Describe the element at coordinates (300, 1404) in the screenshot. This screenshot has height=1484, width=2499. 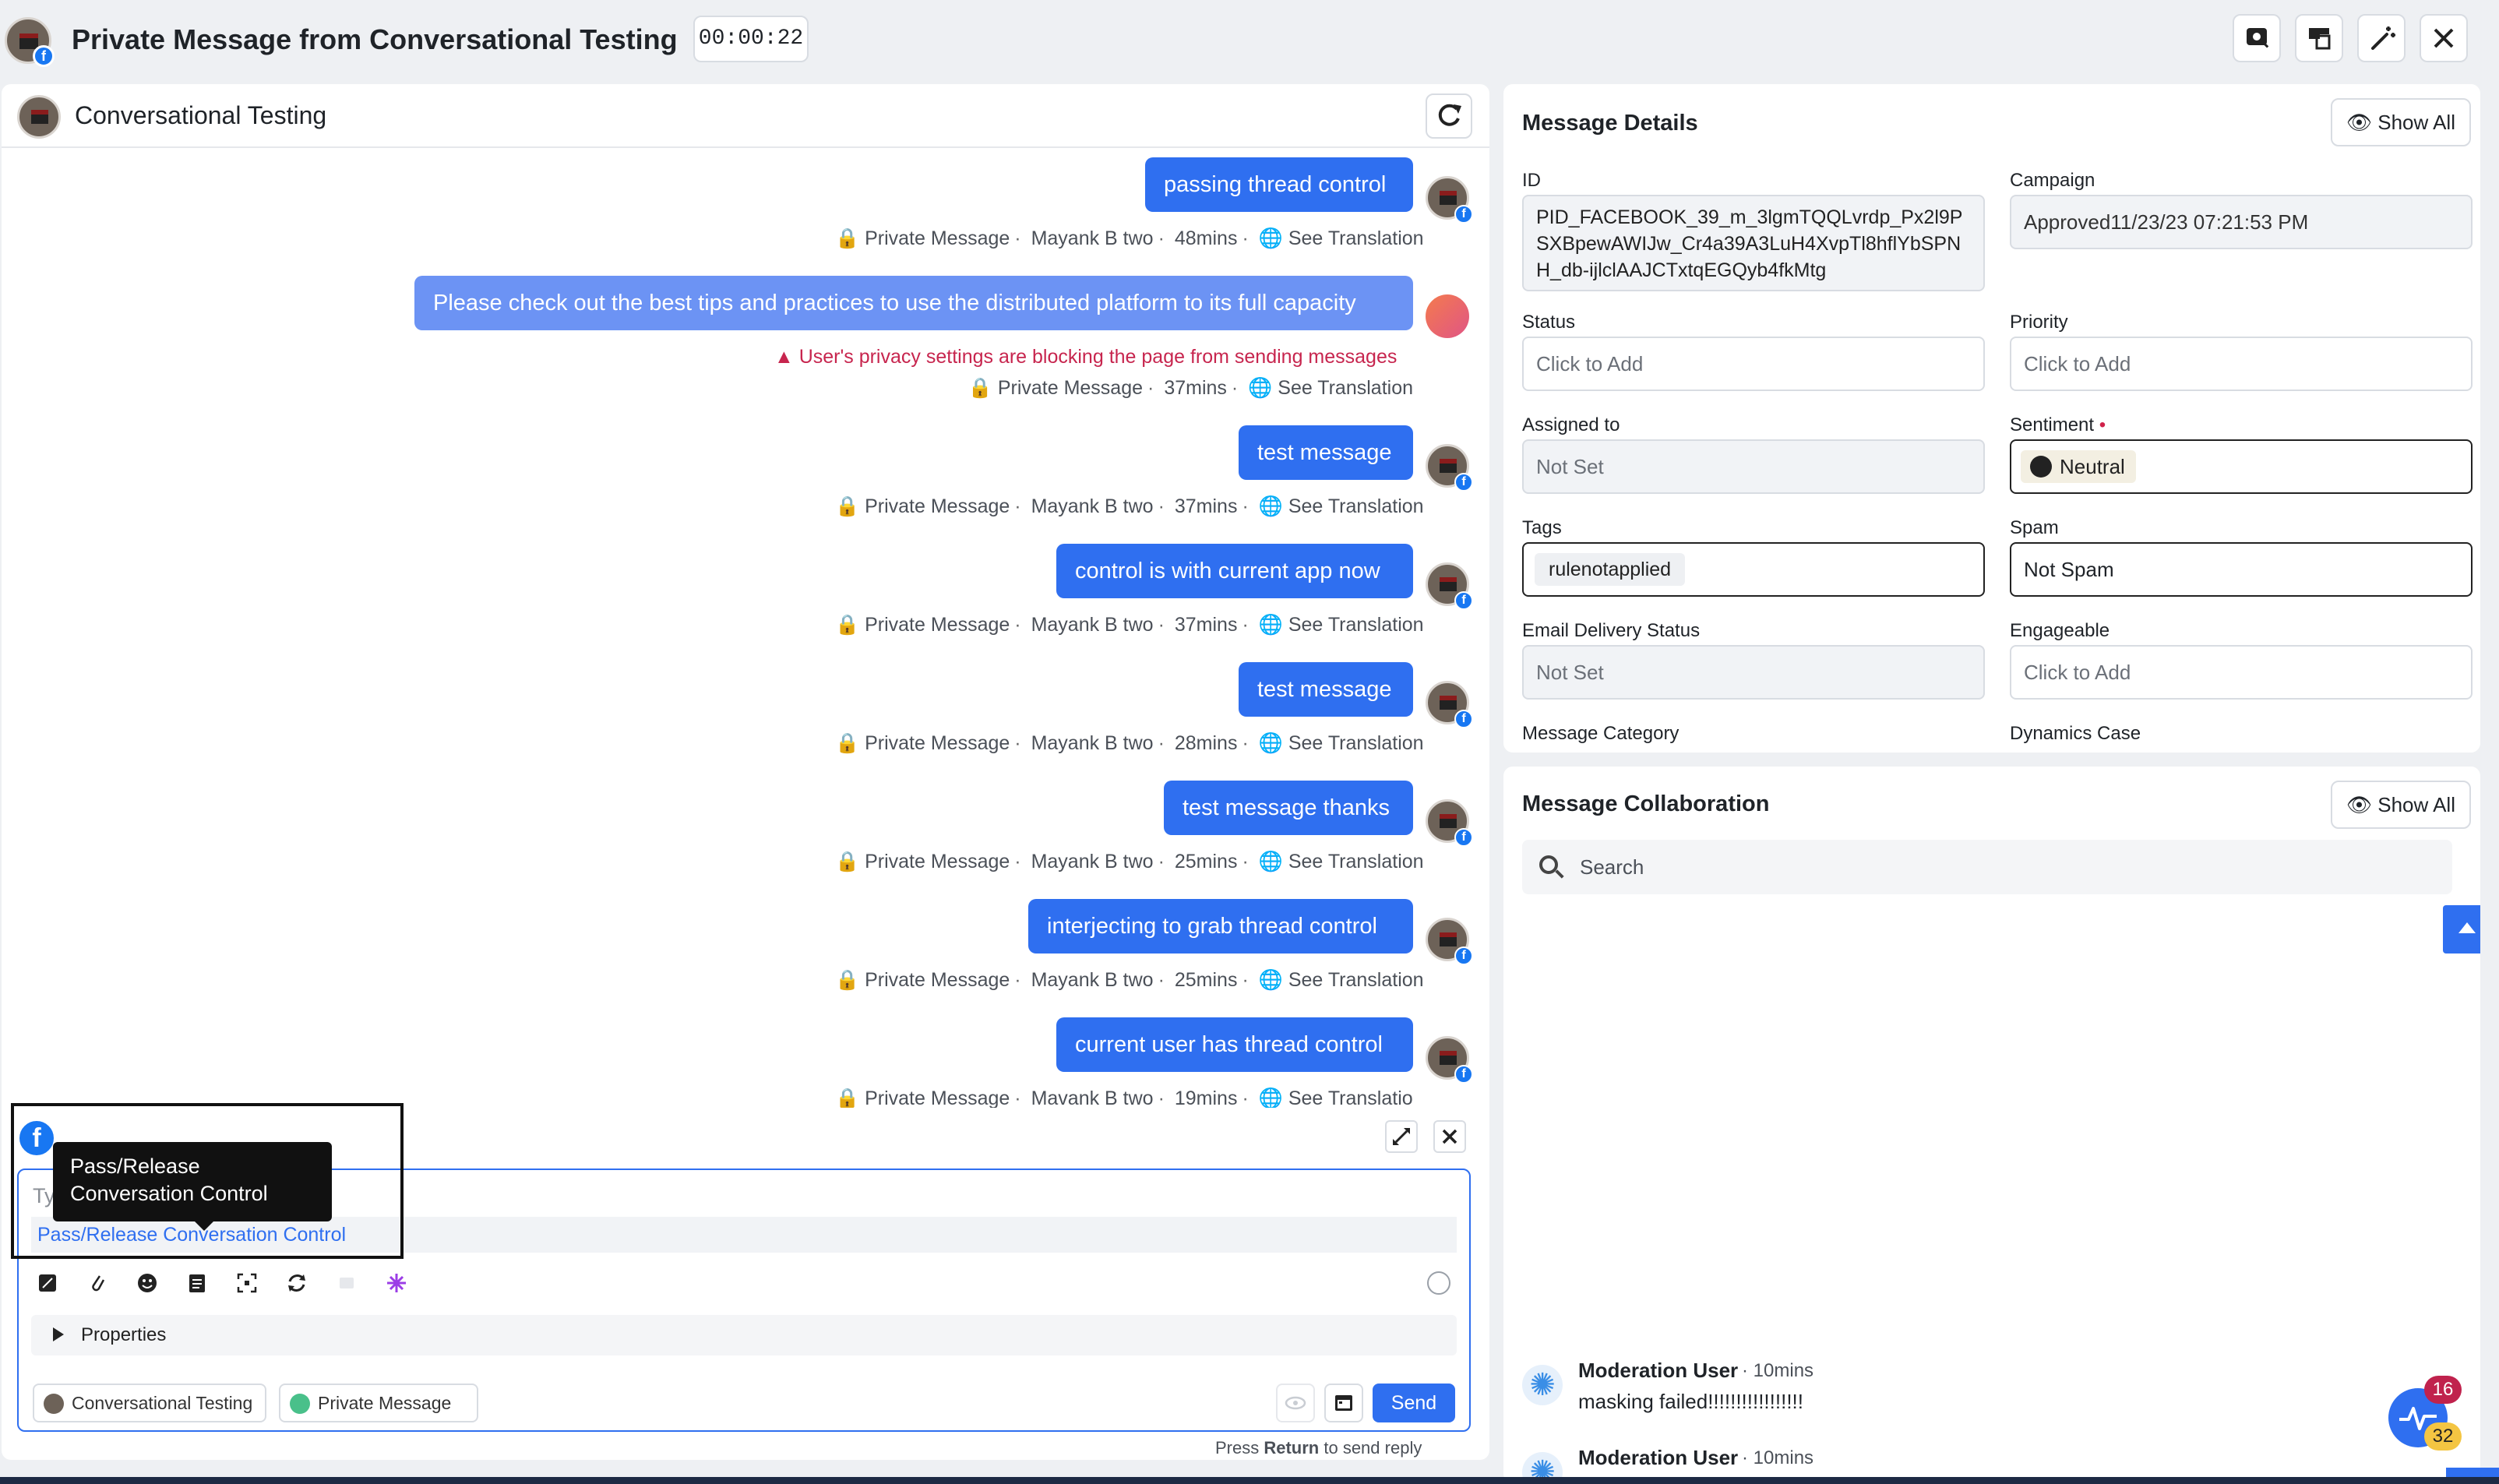
I see `lock-icon` at that location.